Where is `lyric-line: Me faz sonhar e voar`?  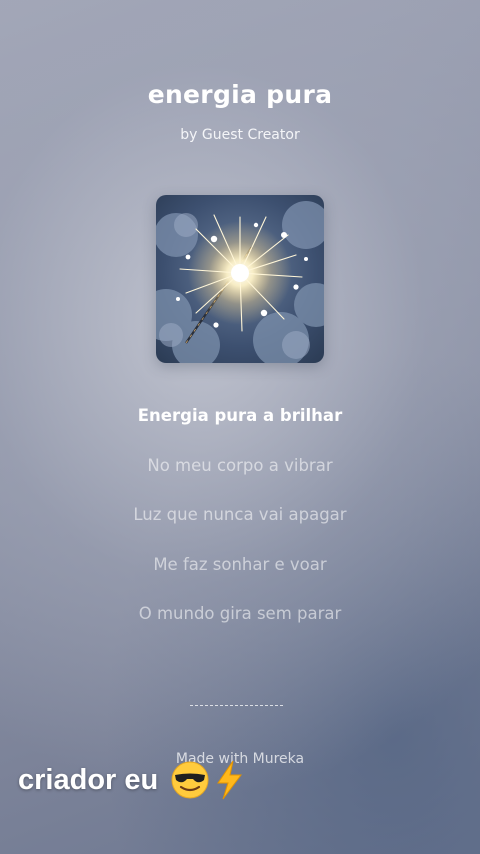 lyric-line: Me faz sonhar e voar is located at coordinates (240, 576).